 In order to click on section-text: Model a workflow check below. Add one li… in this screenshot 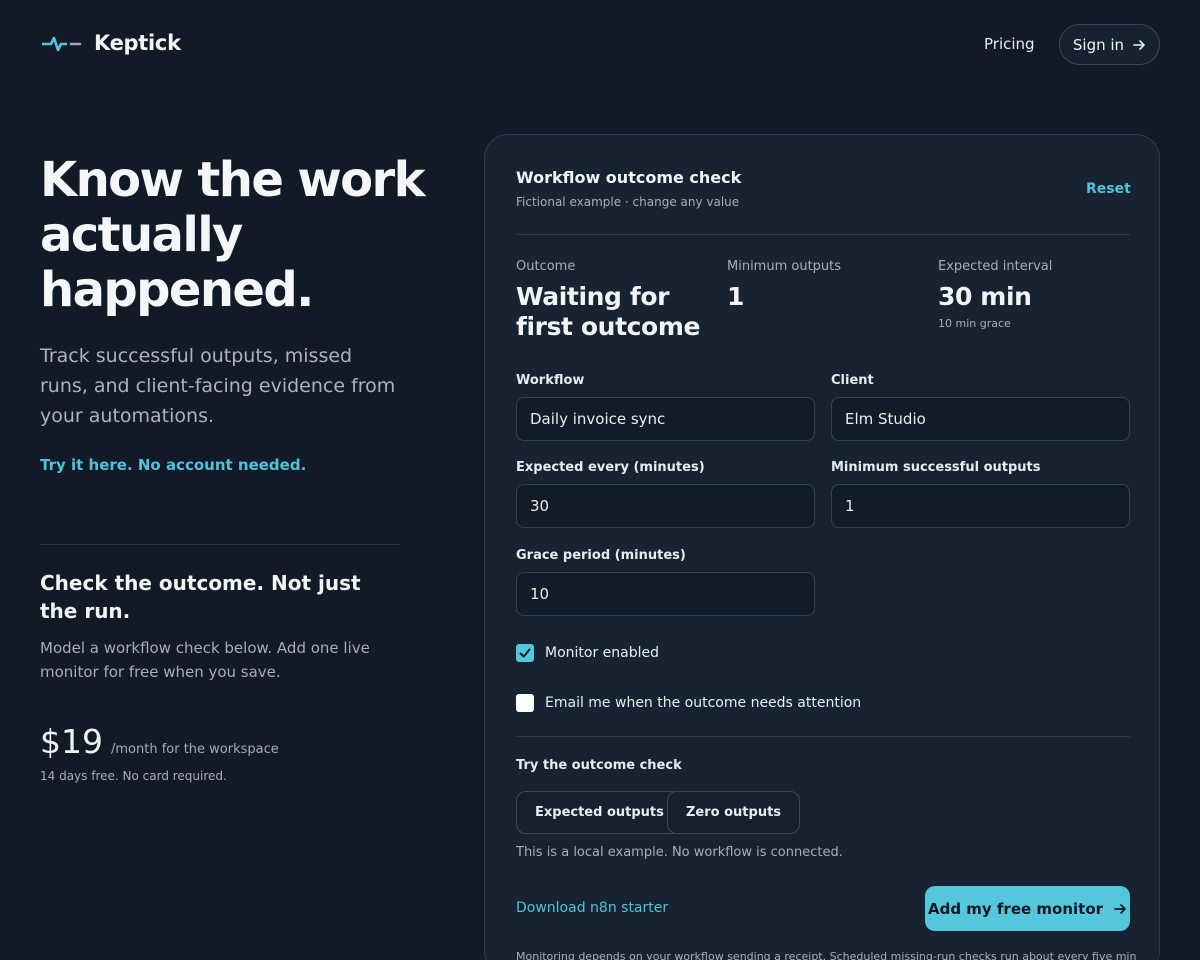, I will do `click(205, 660)`.